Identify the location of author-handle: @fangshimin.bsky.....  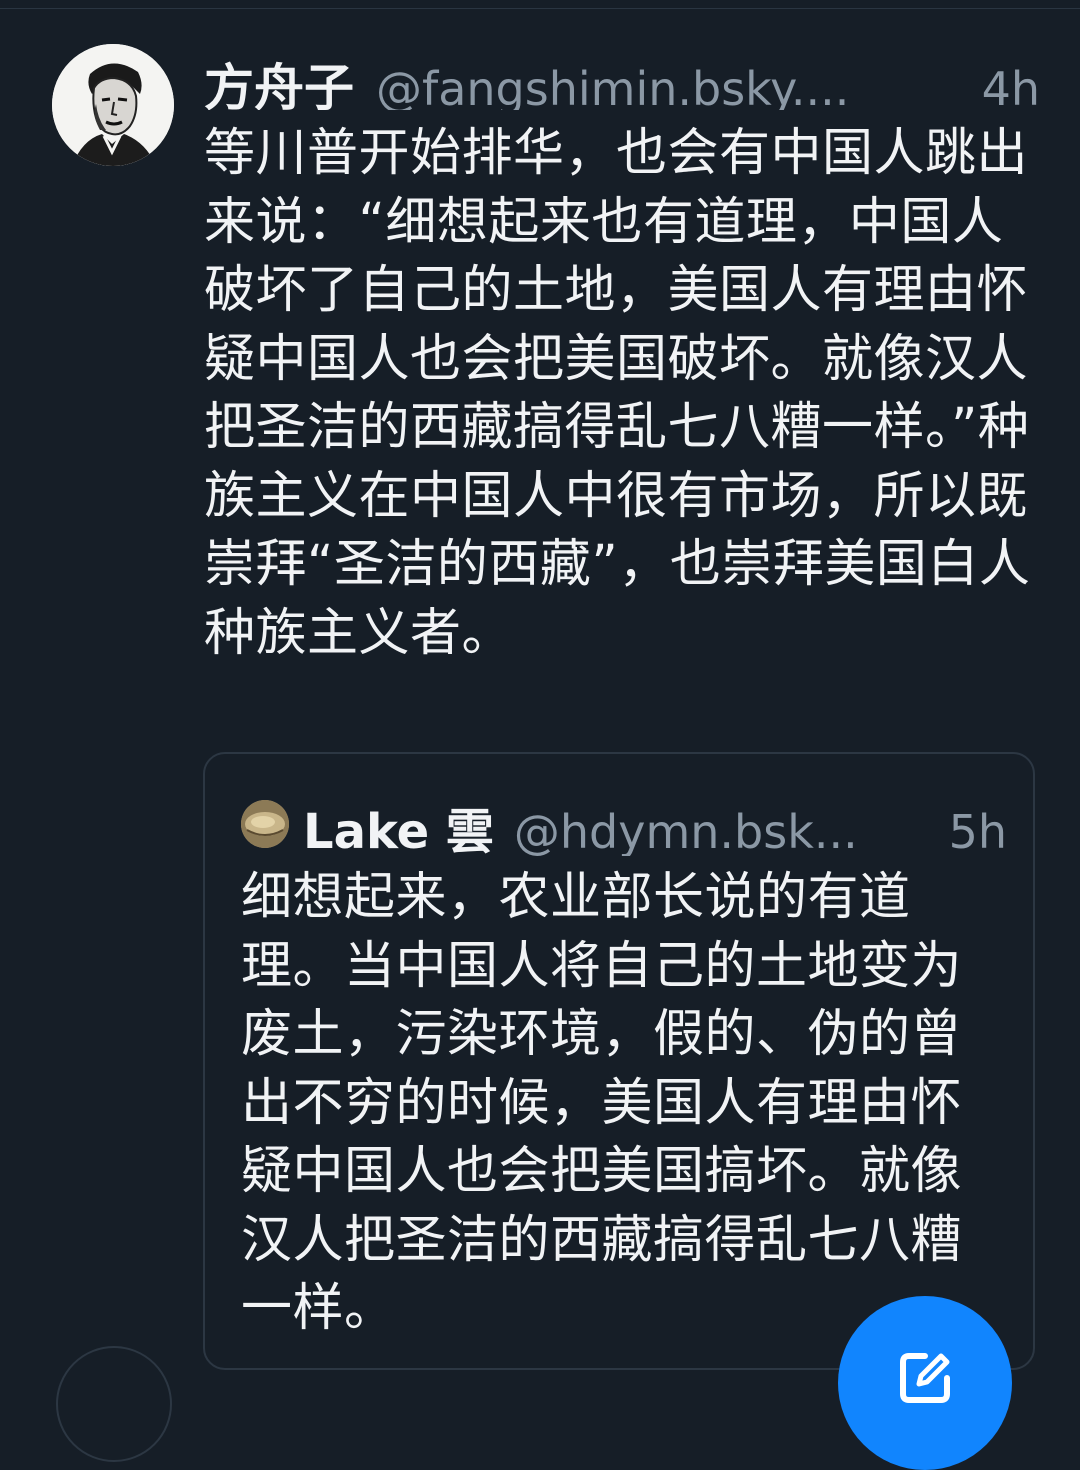
(672, 86).